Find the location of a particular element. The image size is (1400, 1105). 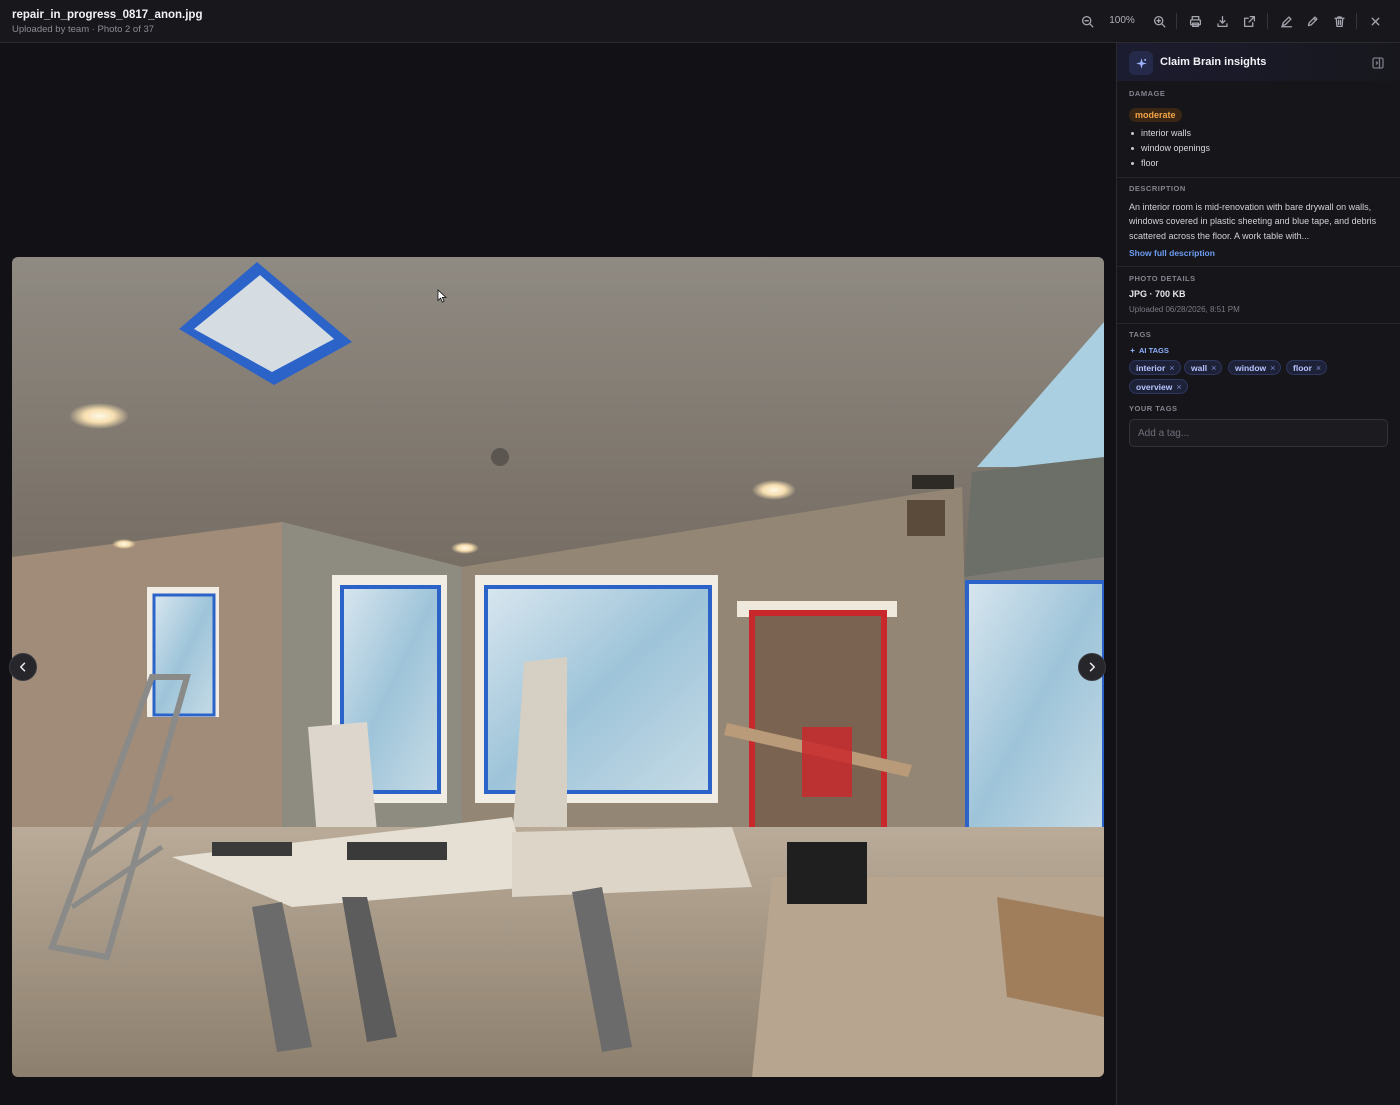

annotate-icon is located at coordinates (1286, 21).